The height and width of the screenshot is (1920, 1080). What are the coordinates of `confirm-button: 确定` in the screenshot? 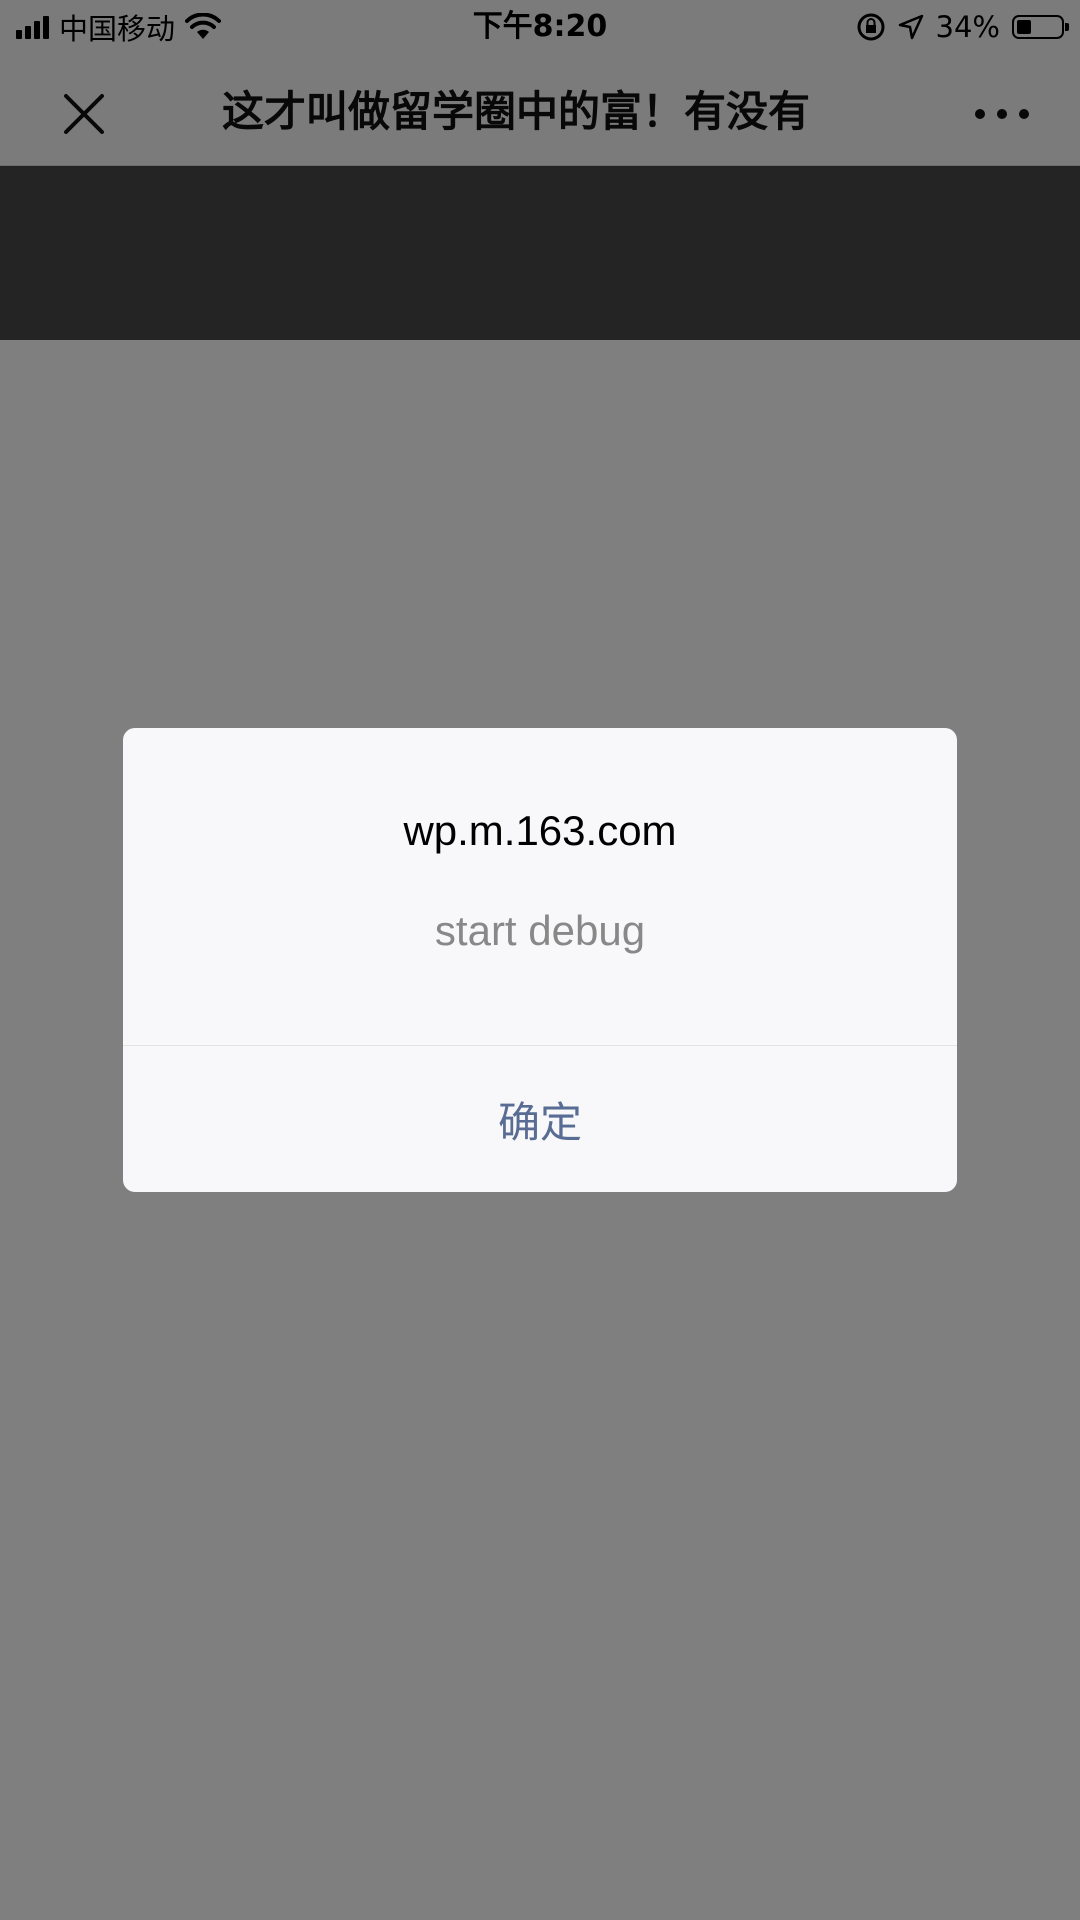 It's located at (540, 1119).